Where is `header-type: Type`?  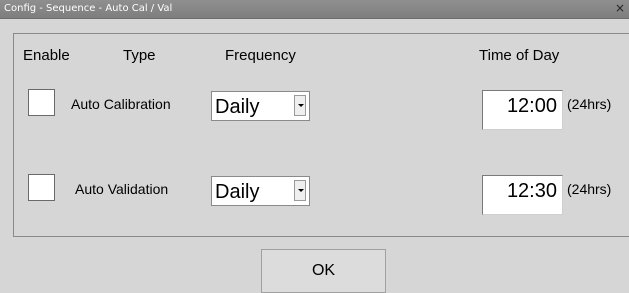
header-type: Type is located at coordinates (139, 55).